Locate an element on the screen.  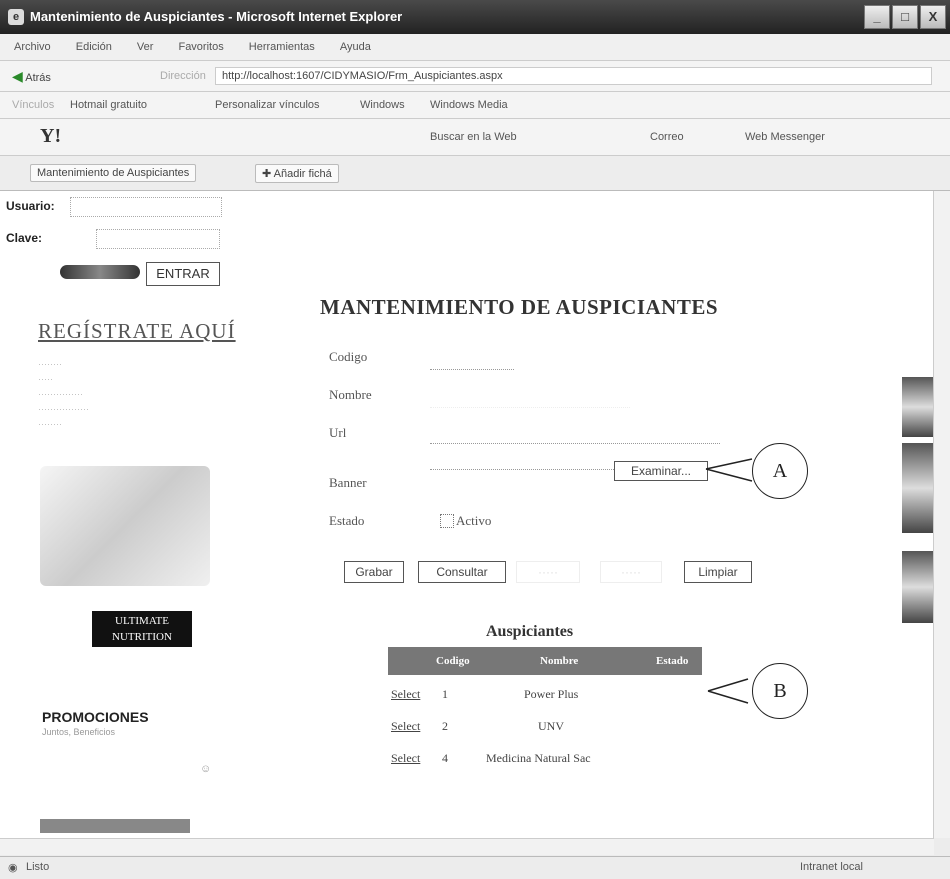
maximize-button: □ is located at coordinates (905, 17).